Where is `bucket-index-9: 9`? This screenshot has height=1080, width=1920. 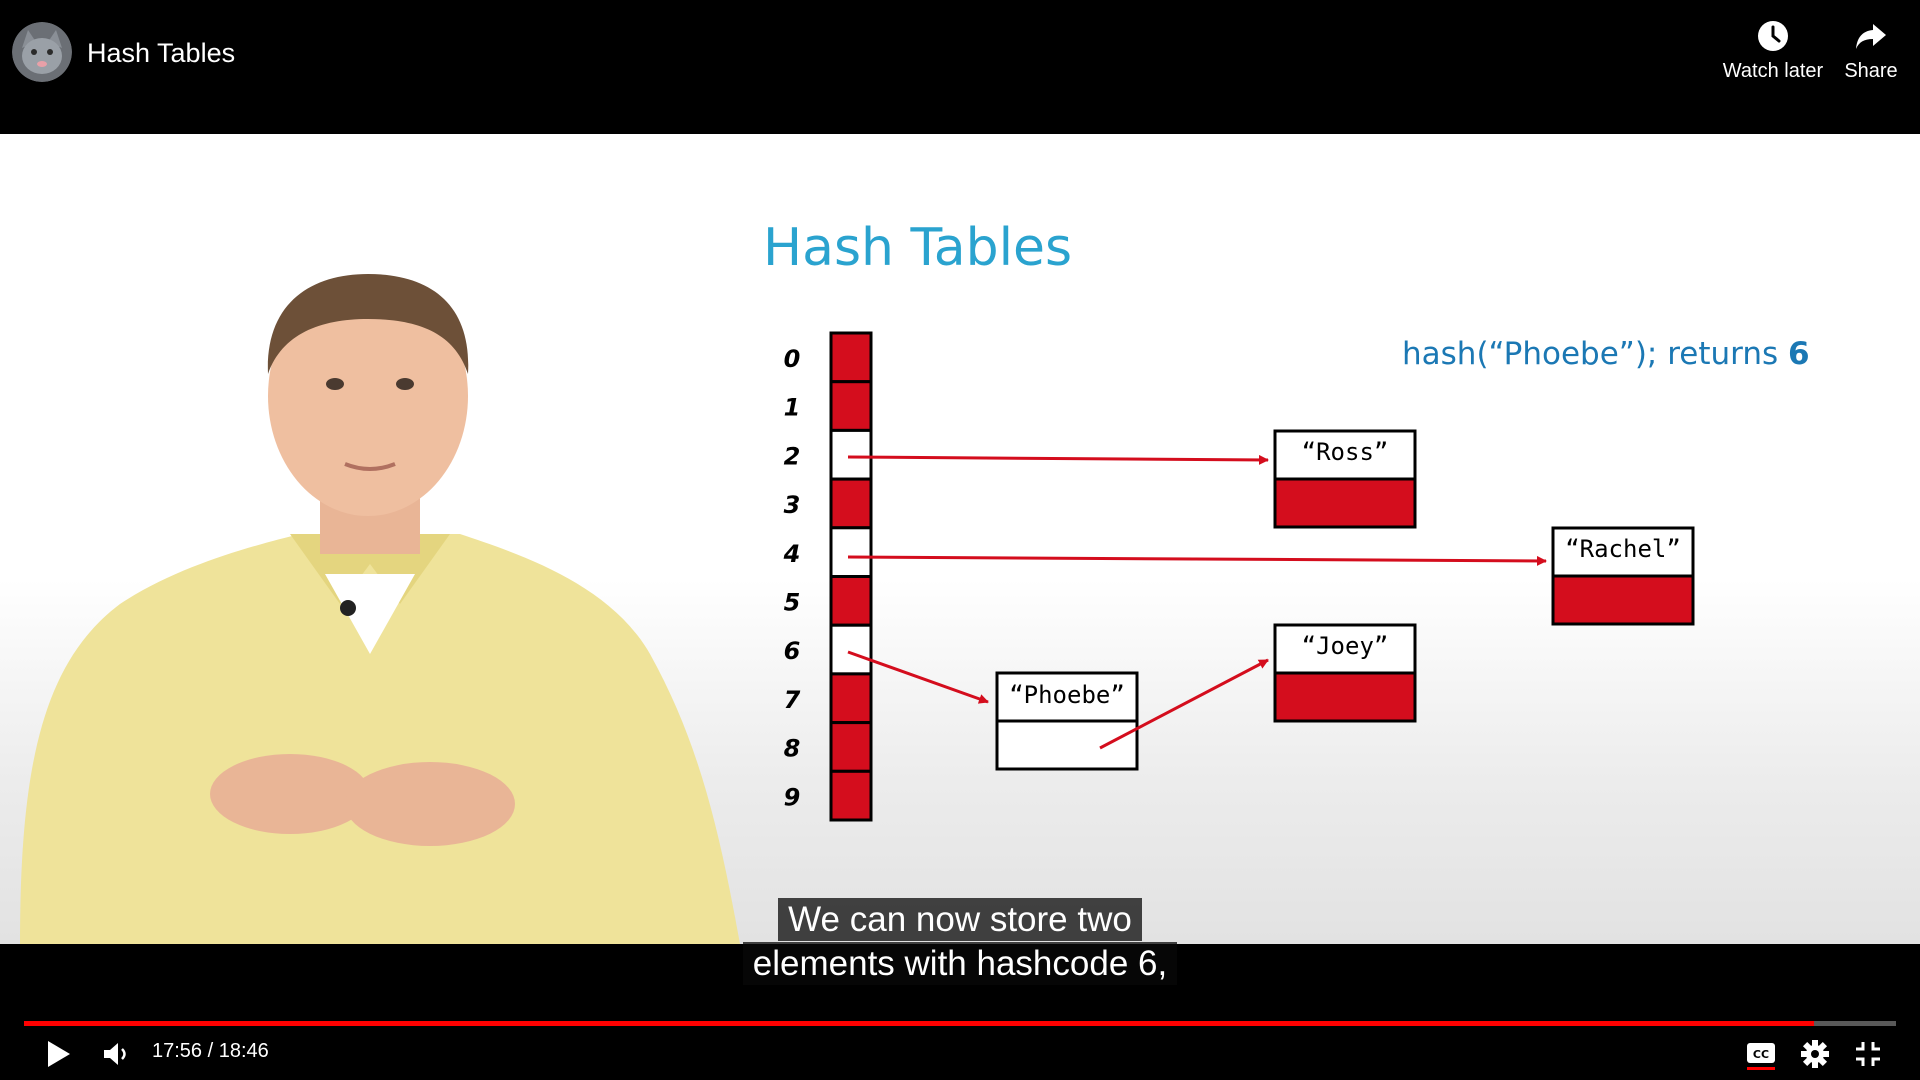
bucket-index-9: 9 is located at coordinates (792, 797).